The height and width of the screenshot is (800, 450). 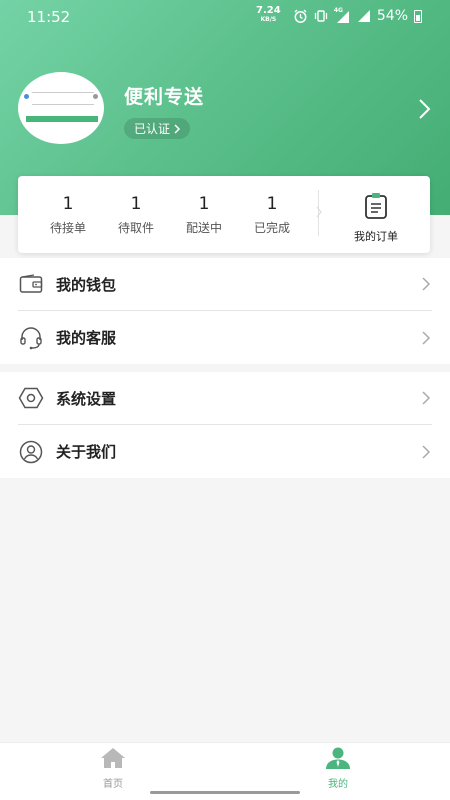 I want to click on stat-delivering: 1 配送中, so click(x=204, y=215).